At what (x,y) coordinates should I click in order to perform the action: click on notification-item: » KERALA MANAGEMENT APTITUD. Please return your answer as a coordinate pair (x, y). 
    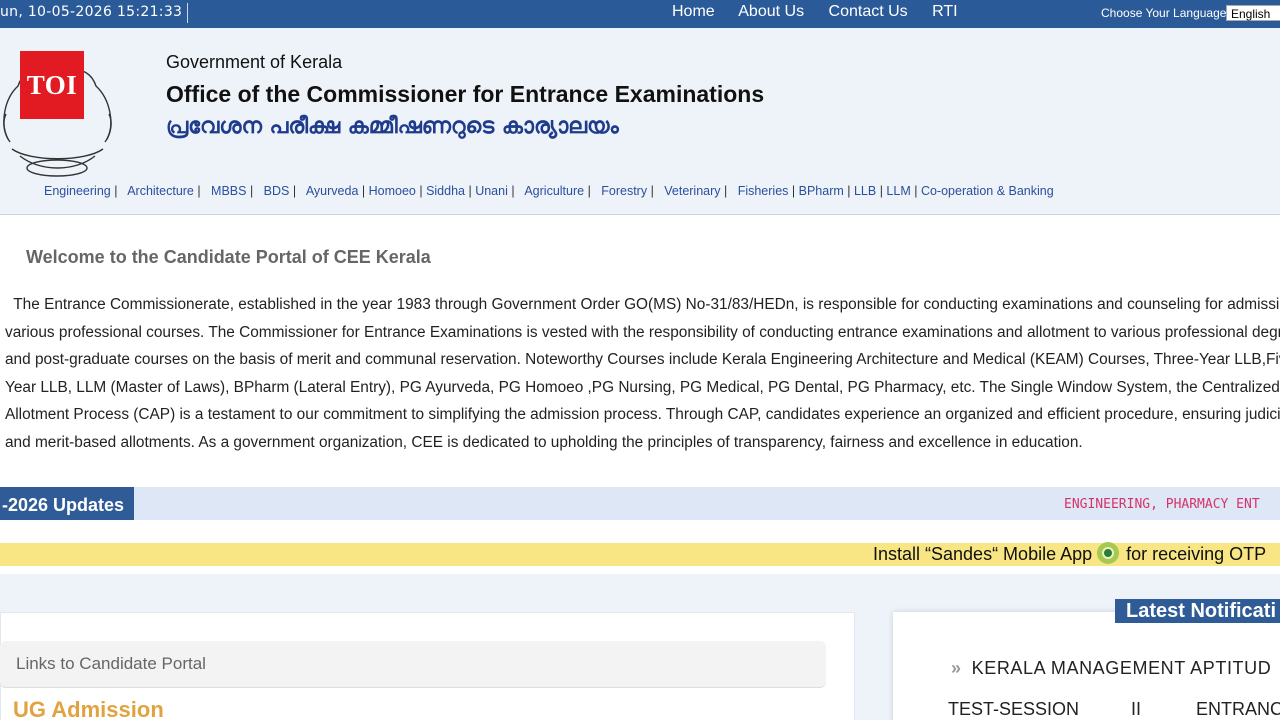
    Looking at the image, I should click on (1111, 668).